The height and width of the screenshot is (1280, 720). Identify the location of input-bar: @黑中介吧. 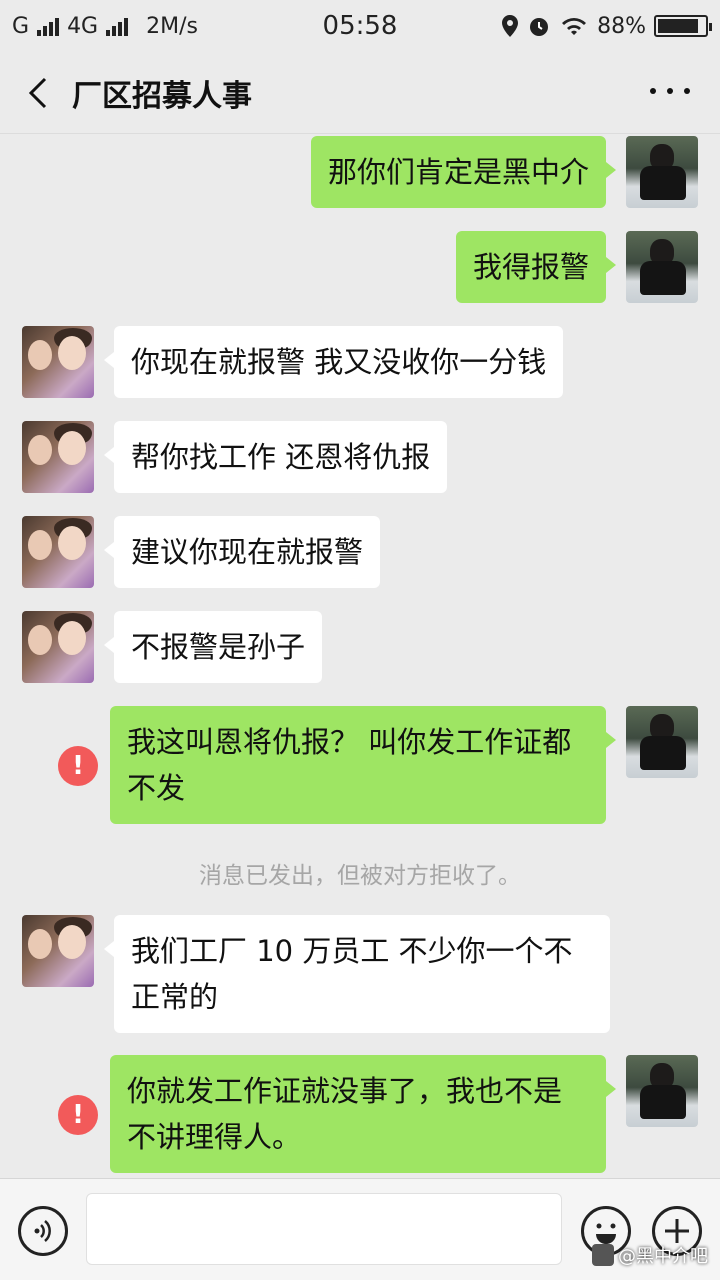
(360, 1229).